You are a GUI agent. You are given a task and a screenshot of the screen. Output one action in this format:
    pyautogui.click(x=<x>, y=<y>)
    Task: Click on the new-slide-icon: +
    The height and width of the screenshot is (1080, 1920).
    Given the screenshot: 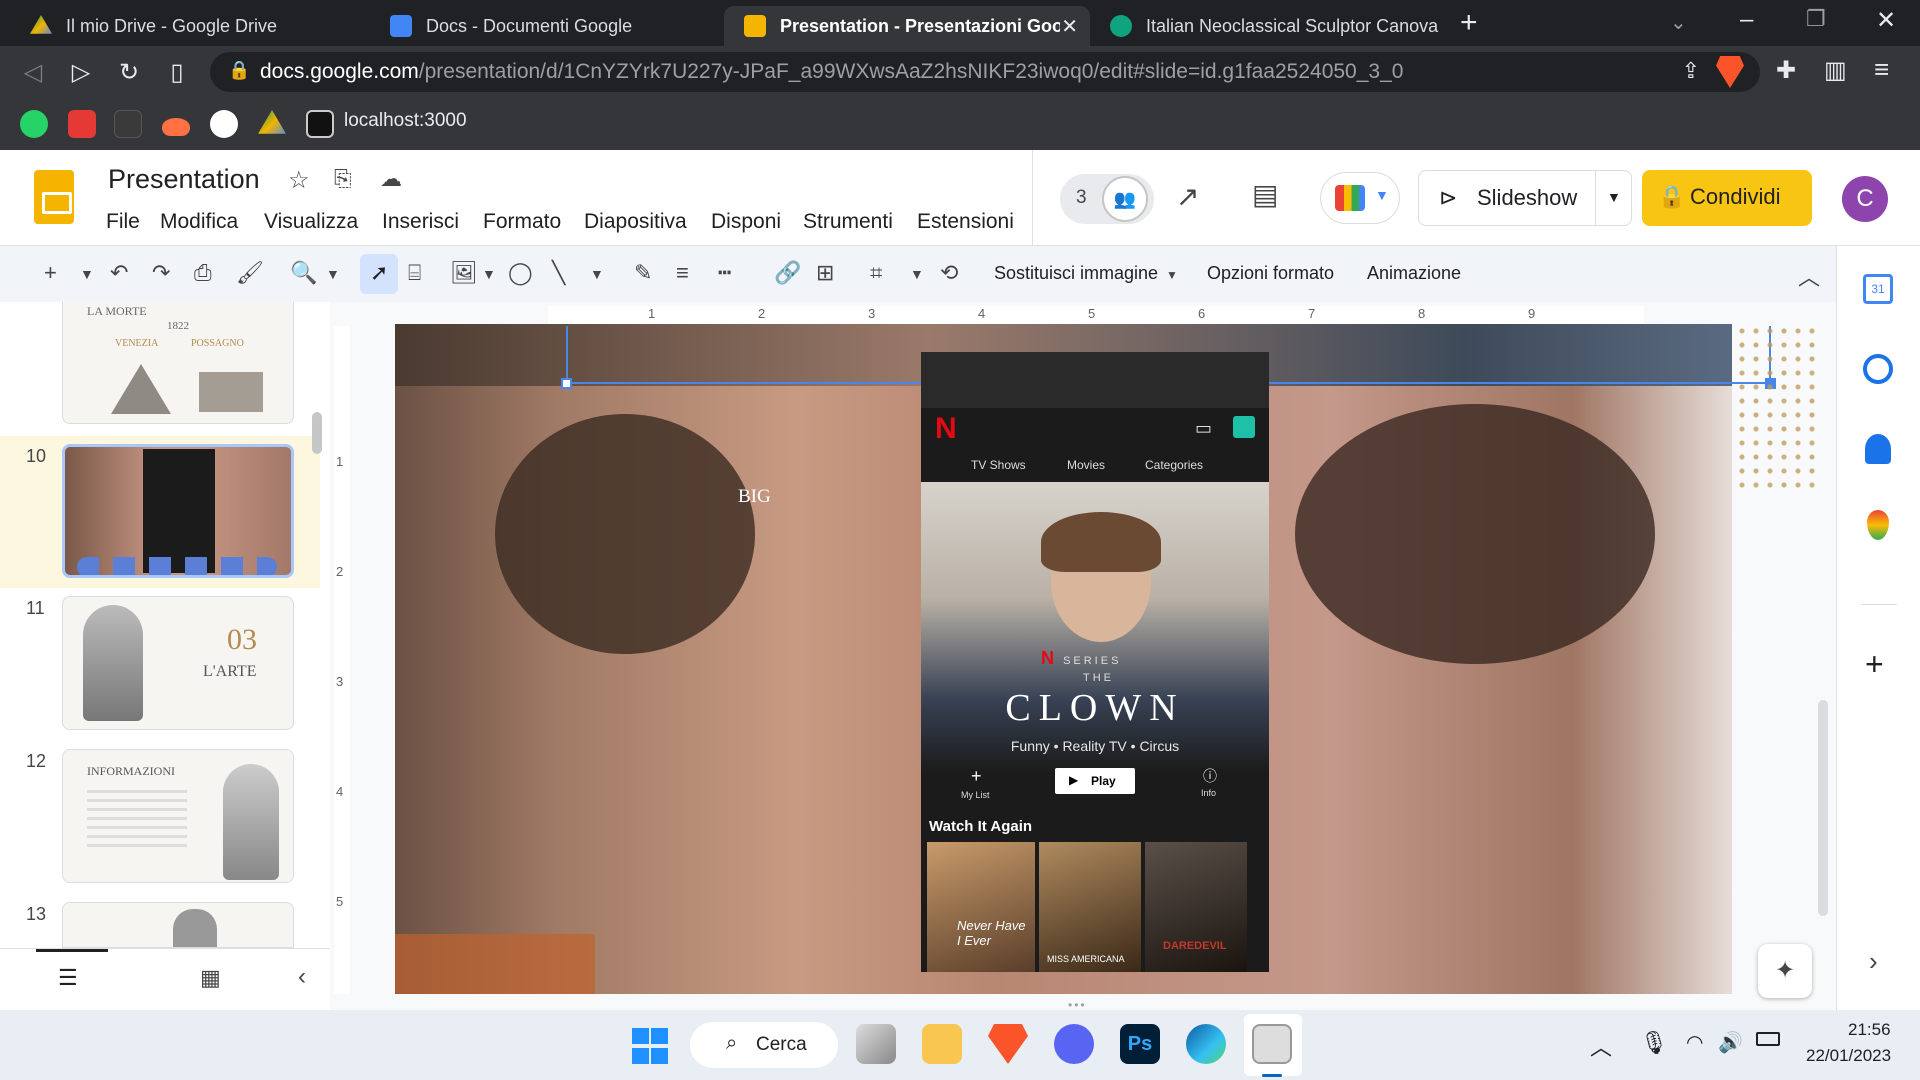 What is the action you would take?
    pyautogui.click(x=50, y=273)
    